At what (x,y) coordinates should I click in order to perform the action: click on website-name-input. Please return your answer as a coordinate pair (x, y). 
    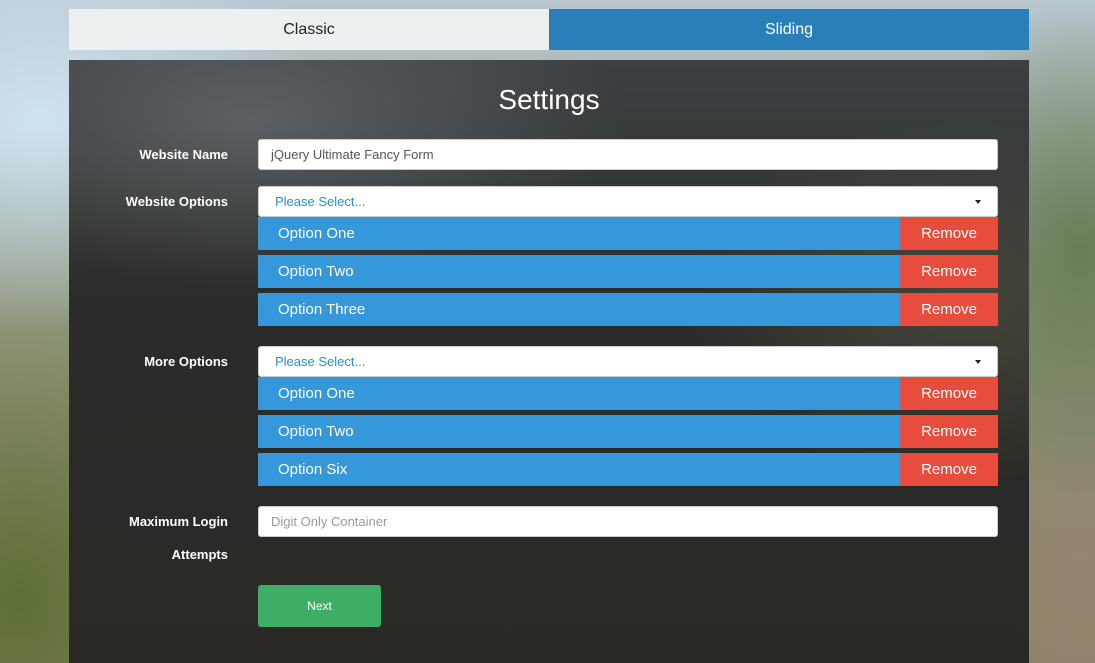
    Looking at the image, I should click on (628, 154).